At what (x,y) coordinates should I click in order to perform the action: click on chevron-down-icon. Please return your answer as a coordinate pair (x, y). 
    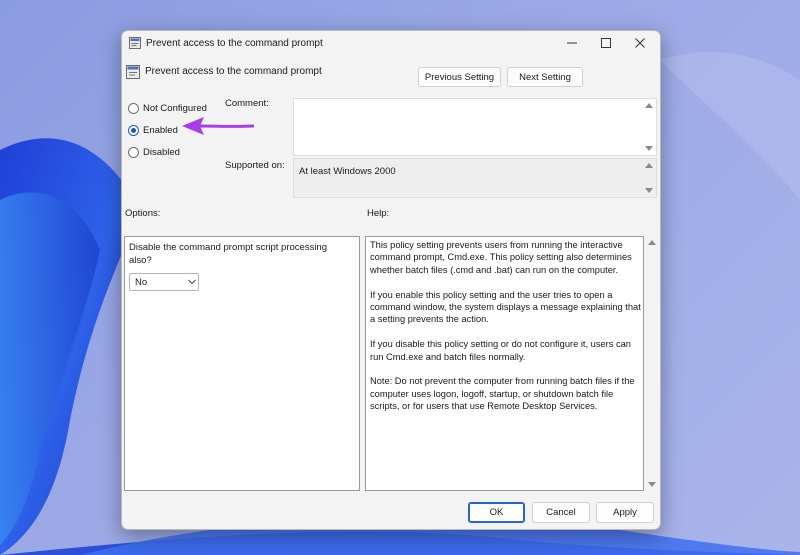
    Looking at the image, I should click on (192, 282).